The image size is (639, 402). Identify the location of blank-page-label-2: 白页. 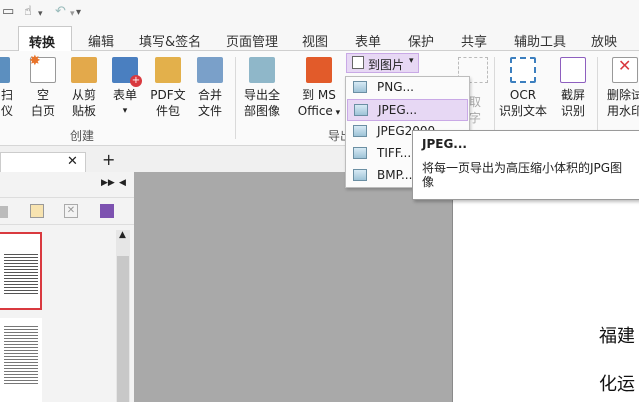
(42, 111).